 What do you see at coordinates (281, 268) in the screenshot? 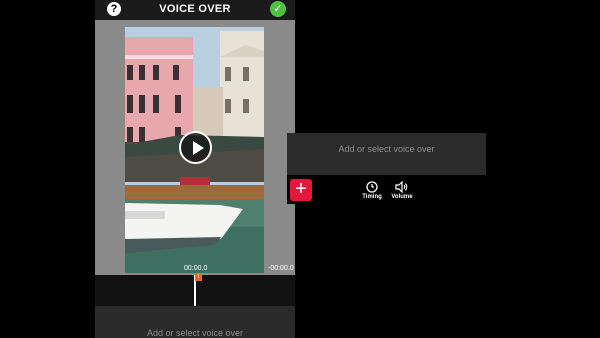
I see `remaining-time: -00:00.0` at bounding box center [281, 268].